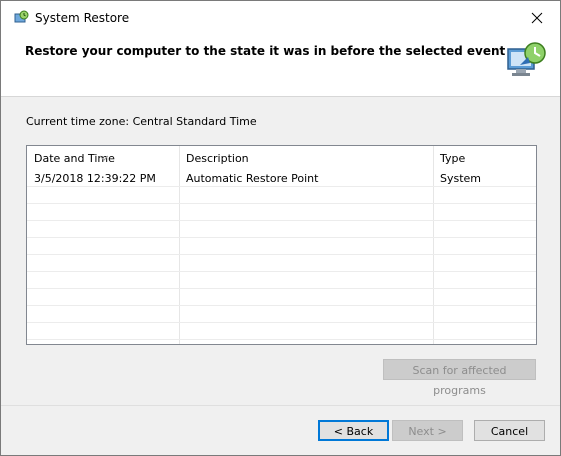  What do you see at coordinates (306, 158) in the screenshot?
I see `column-header-description: Description` at bounding box center [306, 158].